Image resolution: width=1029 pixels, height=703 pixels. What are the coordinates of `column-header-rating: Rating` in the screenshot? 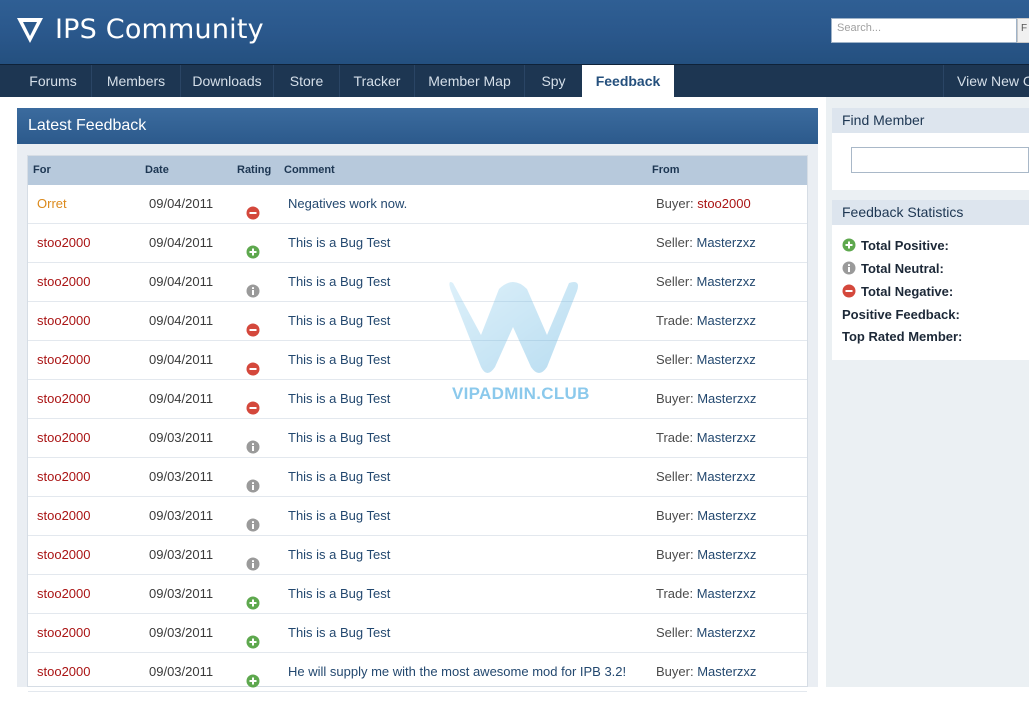 It's located at (254, 170).